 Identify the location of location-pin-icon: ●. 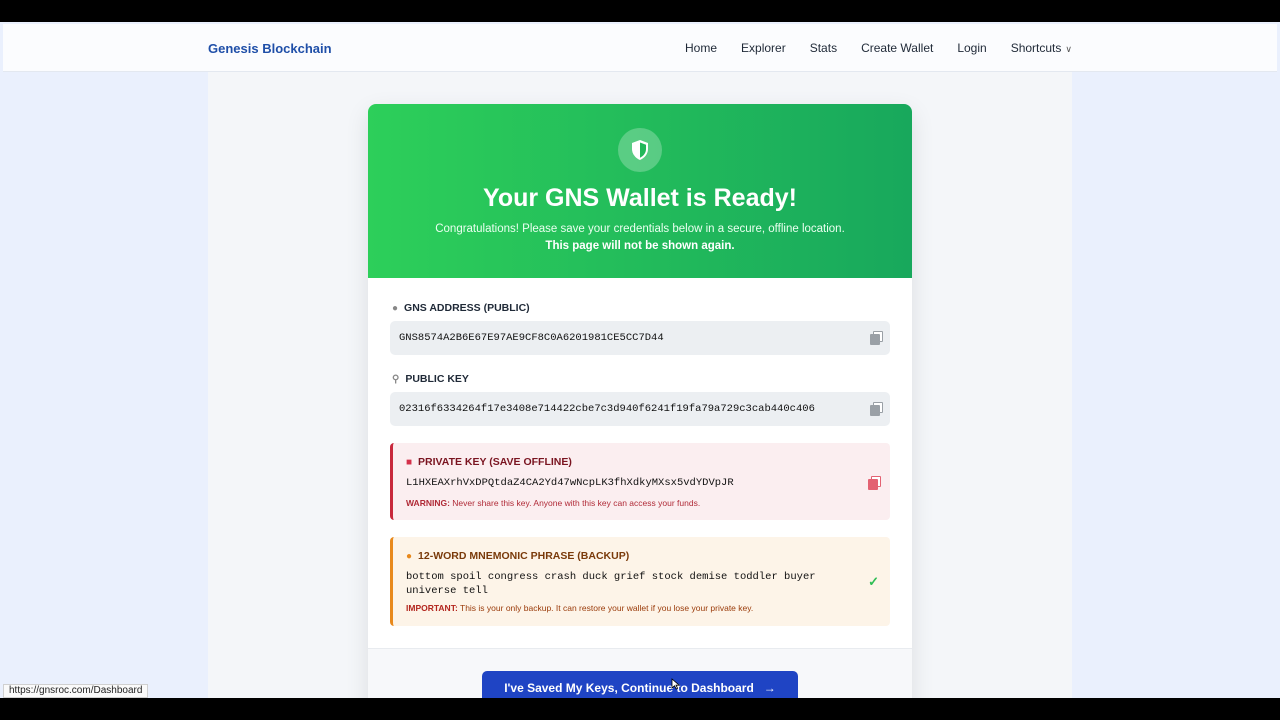
(395, 308).